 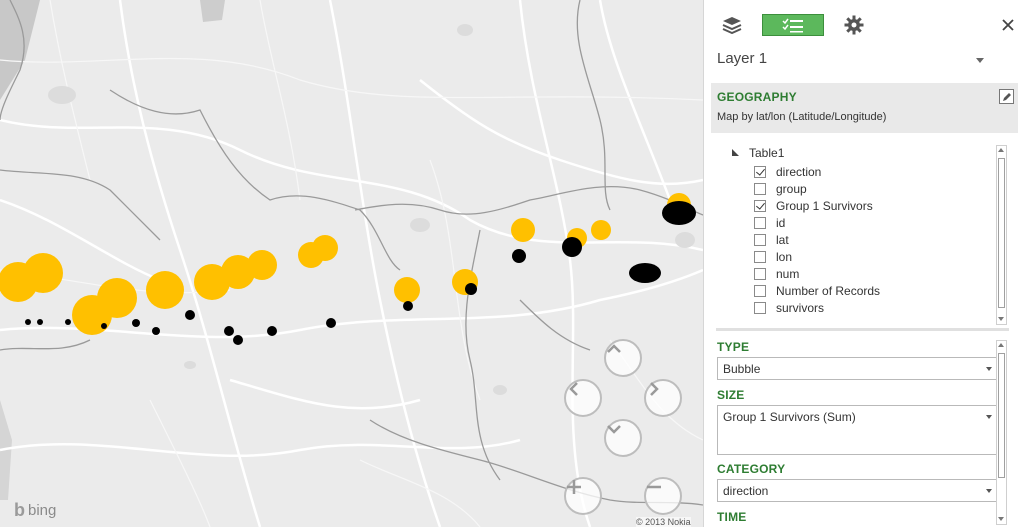 I want to click on zoom-out-button, so click(x=663, y=496).